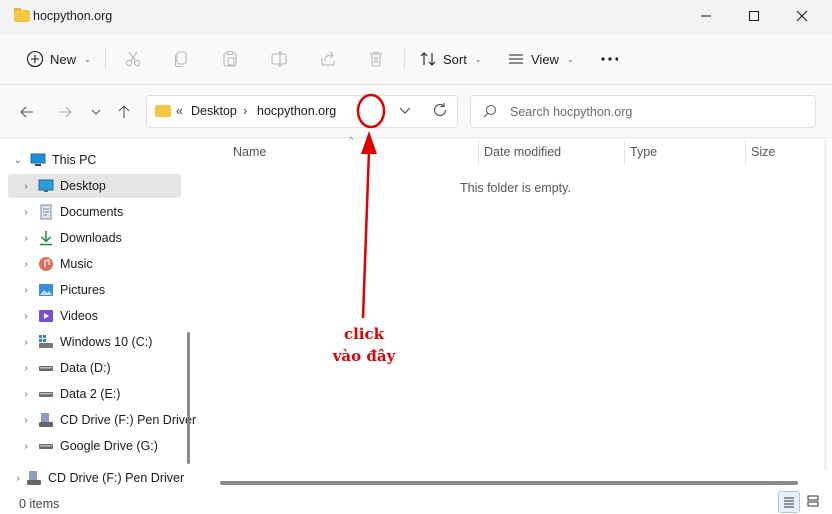 This screenshot has height=514, width=832. Describe the element at coordinates (369, 142) in the screenshot. I see `annotation-arrow-head` at that location.